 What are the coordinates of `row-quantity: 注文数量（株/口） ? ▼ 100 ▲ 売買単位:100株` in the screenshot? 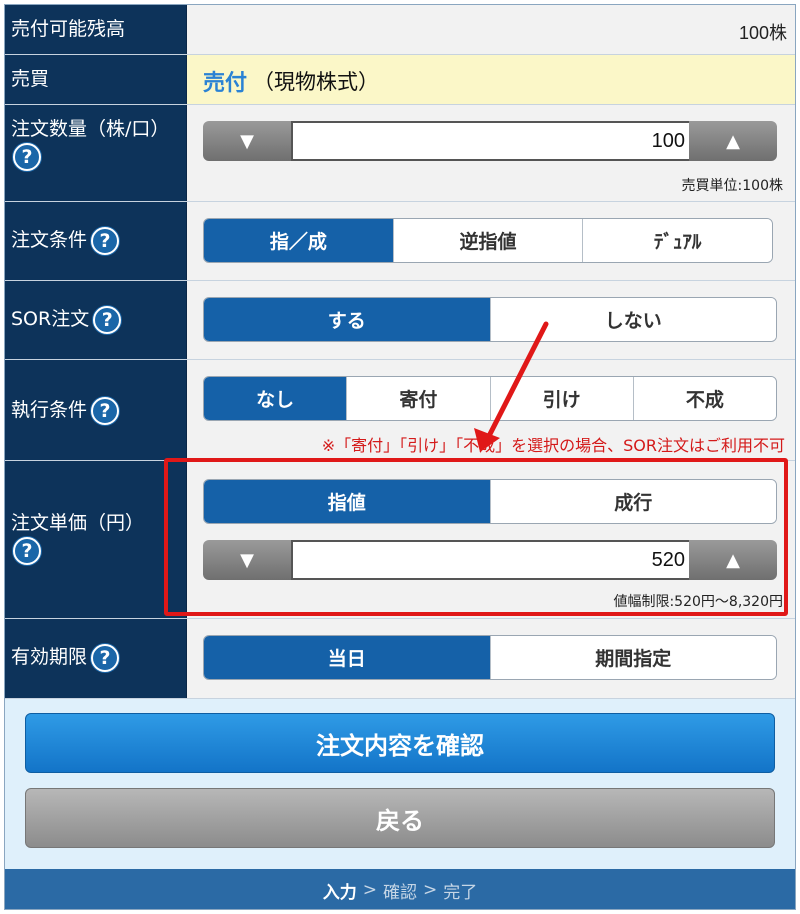 It's located at (400, 153).